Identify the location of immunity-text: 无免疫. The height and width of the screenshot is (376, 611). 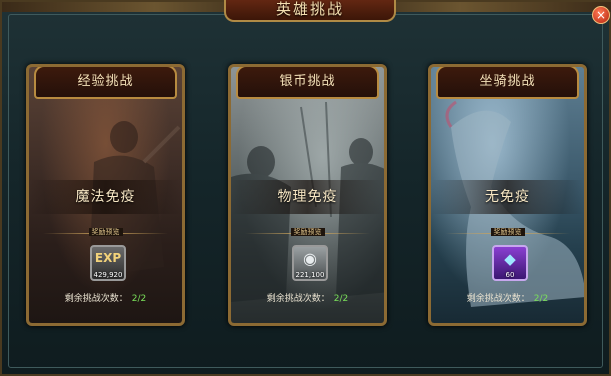
(507, 197).